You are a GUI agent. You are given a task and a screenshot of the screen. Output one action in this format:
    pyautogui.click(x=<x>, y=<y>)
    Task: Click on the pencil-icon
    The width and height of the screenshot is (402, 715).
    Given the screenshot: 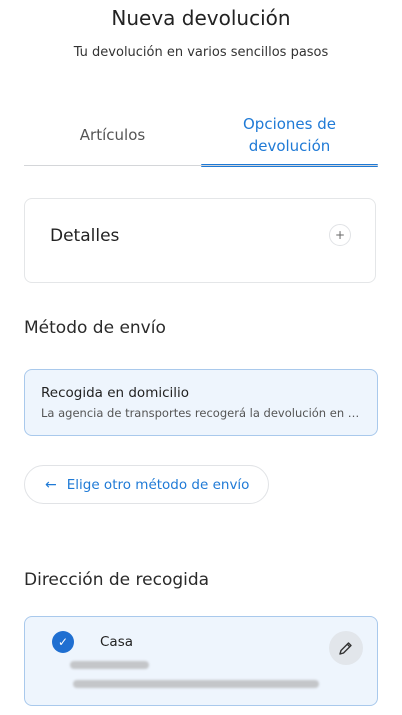 What is the action you would take?
    pyautogui.click(x=345, y=648)
    